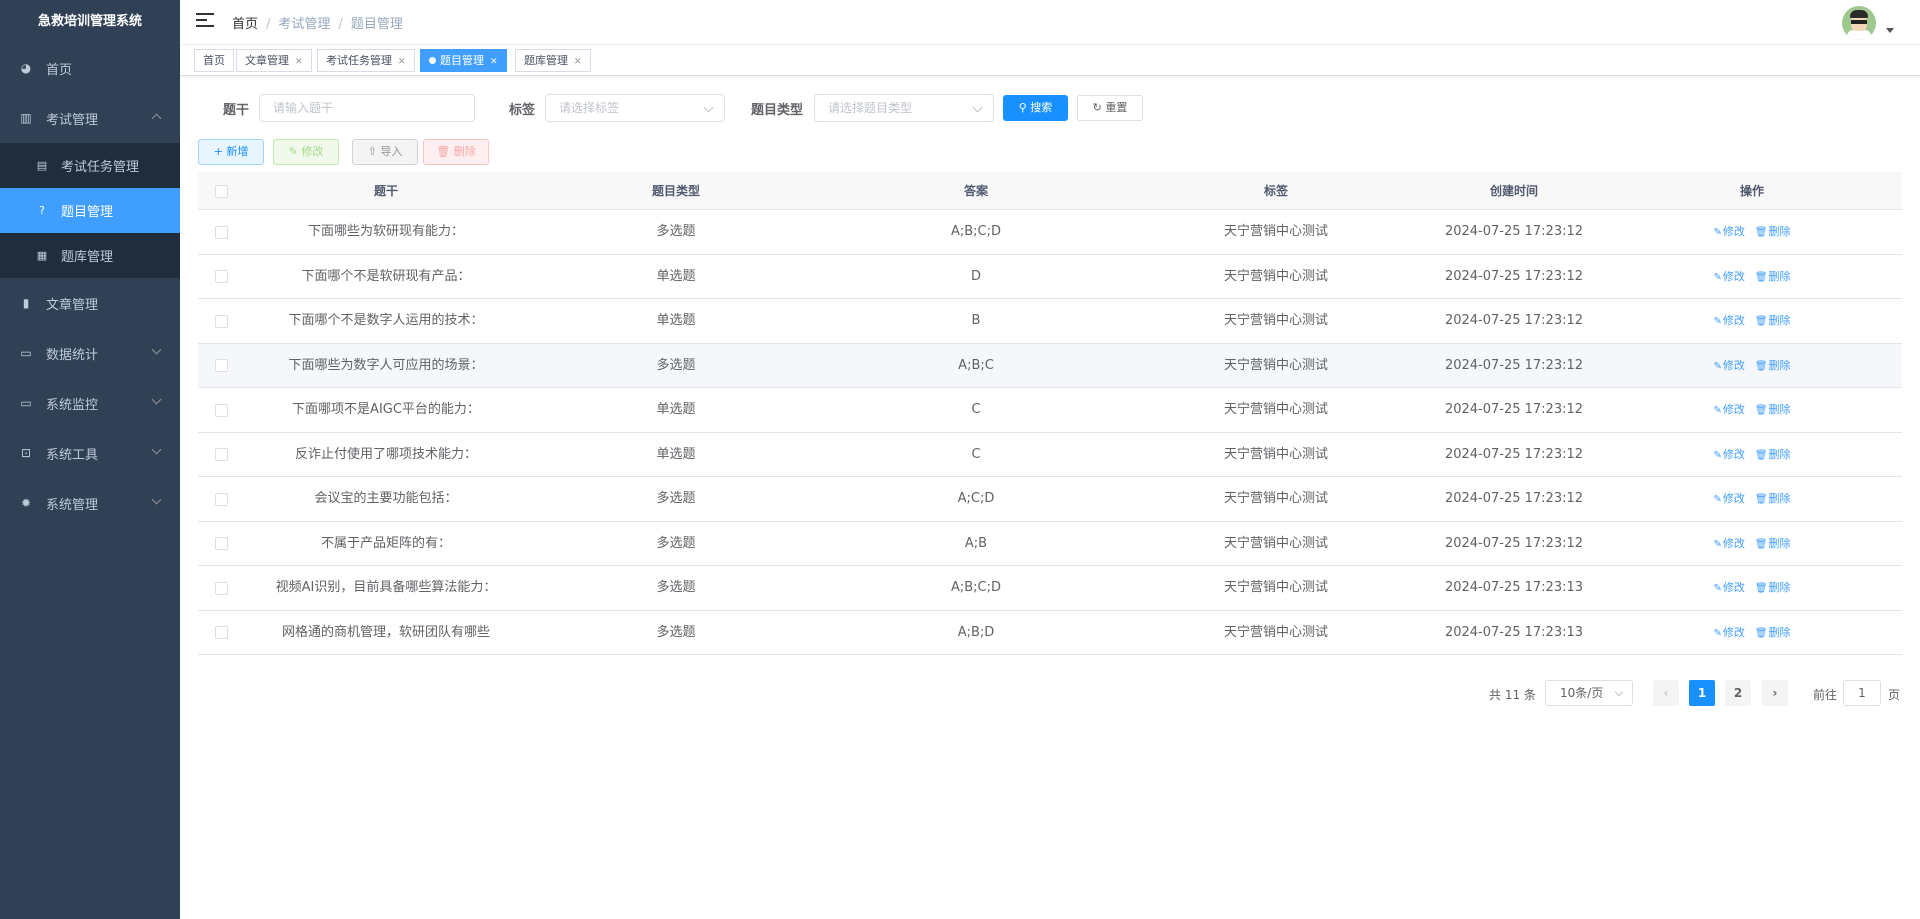 The height and width of the screenshot is (919, 1920). Describe the element at coordinates (1738, 693) in the screenshot. I see `page-2-button: 2` at that location.